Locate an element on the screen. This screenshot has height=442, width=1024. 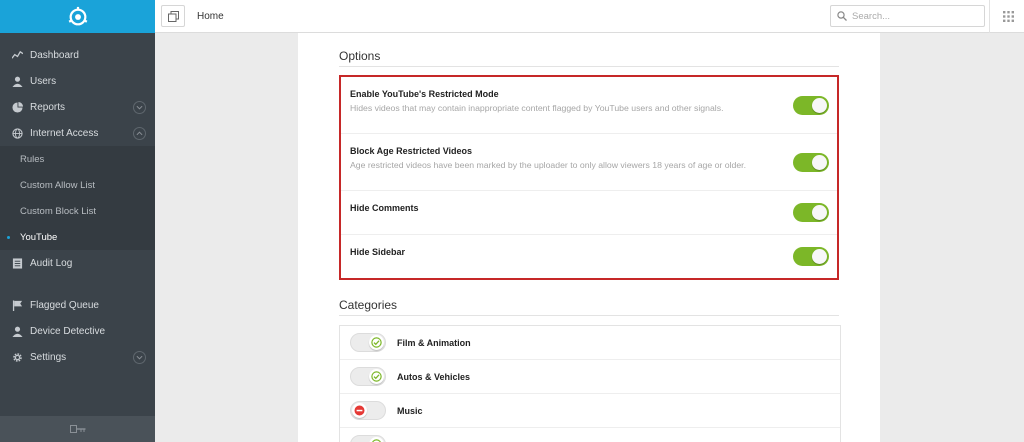
blocked-icon is located at coordinates (359, 410).